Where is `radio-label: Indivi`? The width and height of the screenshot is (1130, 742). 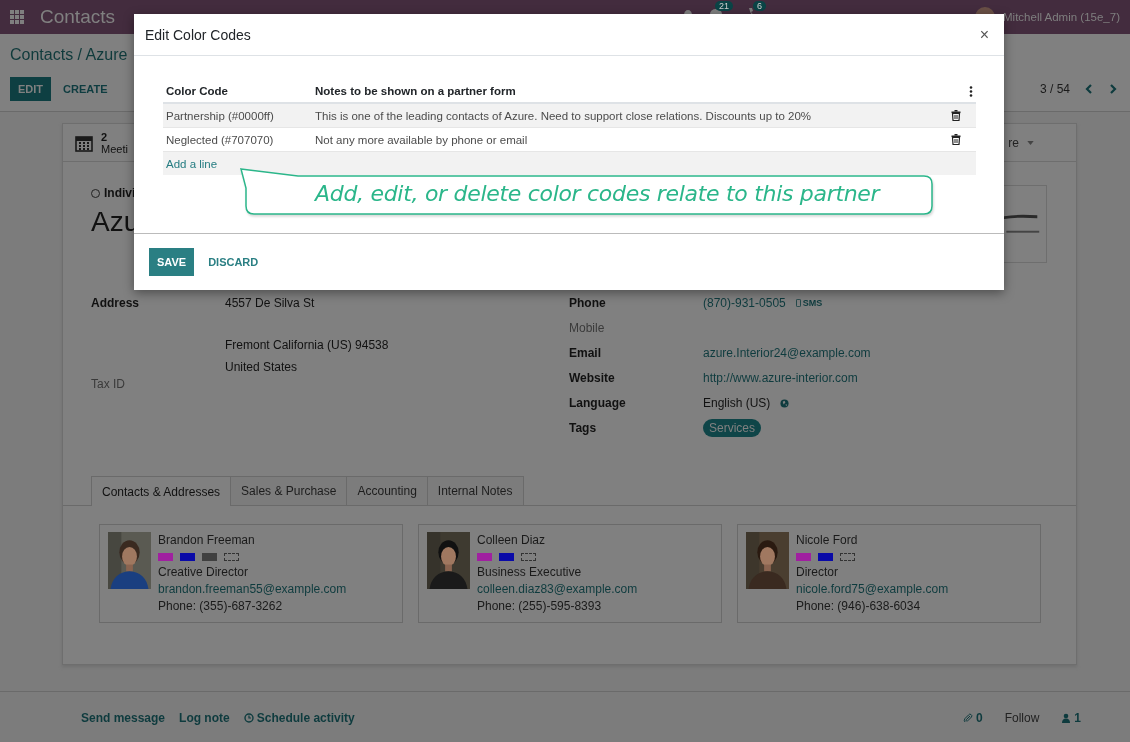 radio-label: Indivi is located at coordinates (120, 193).